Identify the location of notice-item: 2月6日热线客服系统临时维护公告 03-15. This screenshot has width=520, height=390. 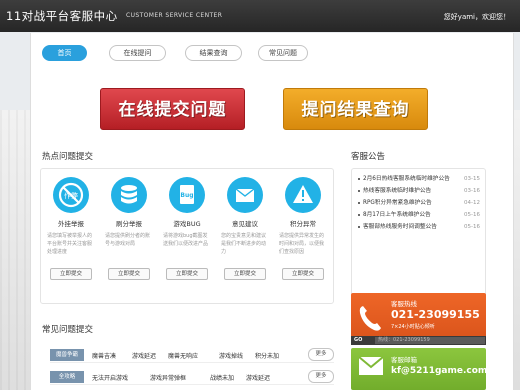
(418, 179).